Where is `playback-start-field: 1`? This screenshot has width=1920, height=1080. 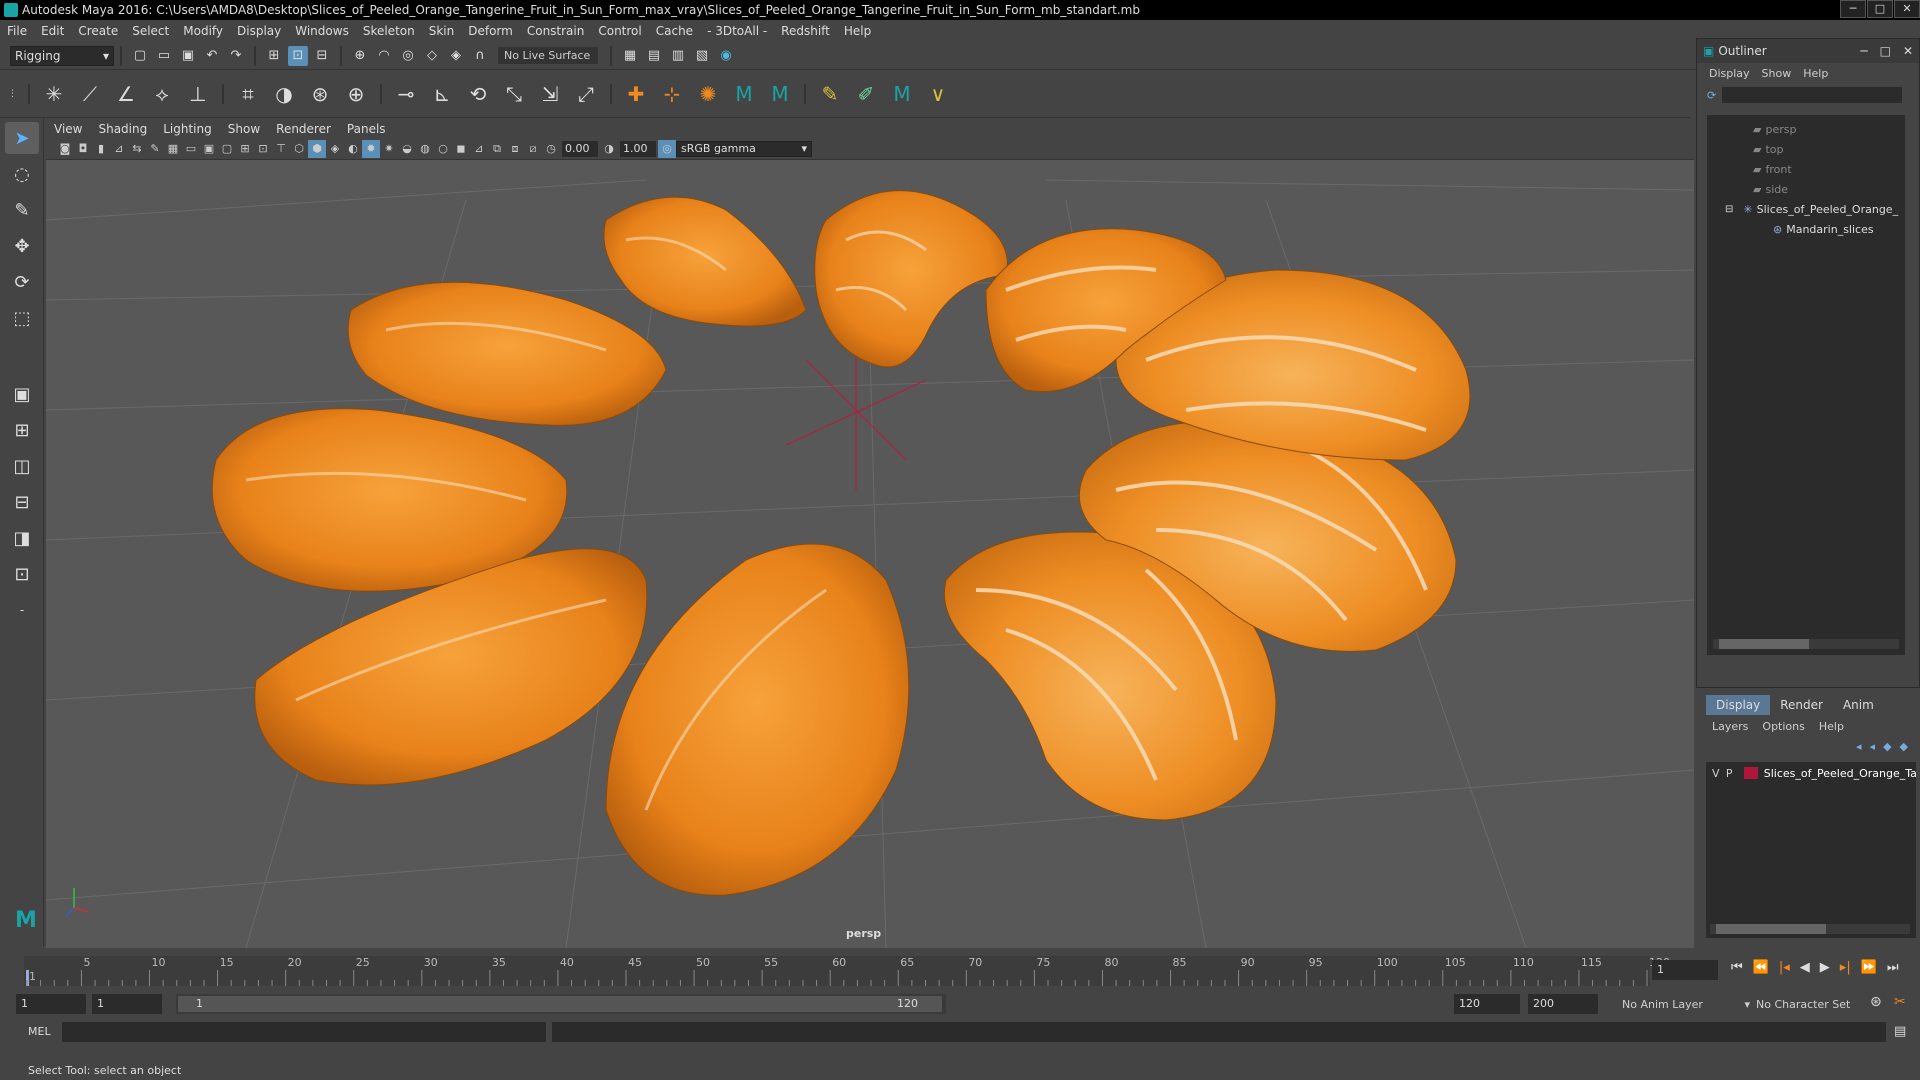 playback-start-field: 1 is located at coordinates (127, 1004).